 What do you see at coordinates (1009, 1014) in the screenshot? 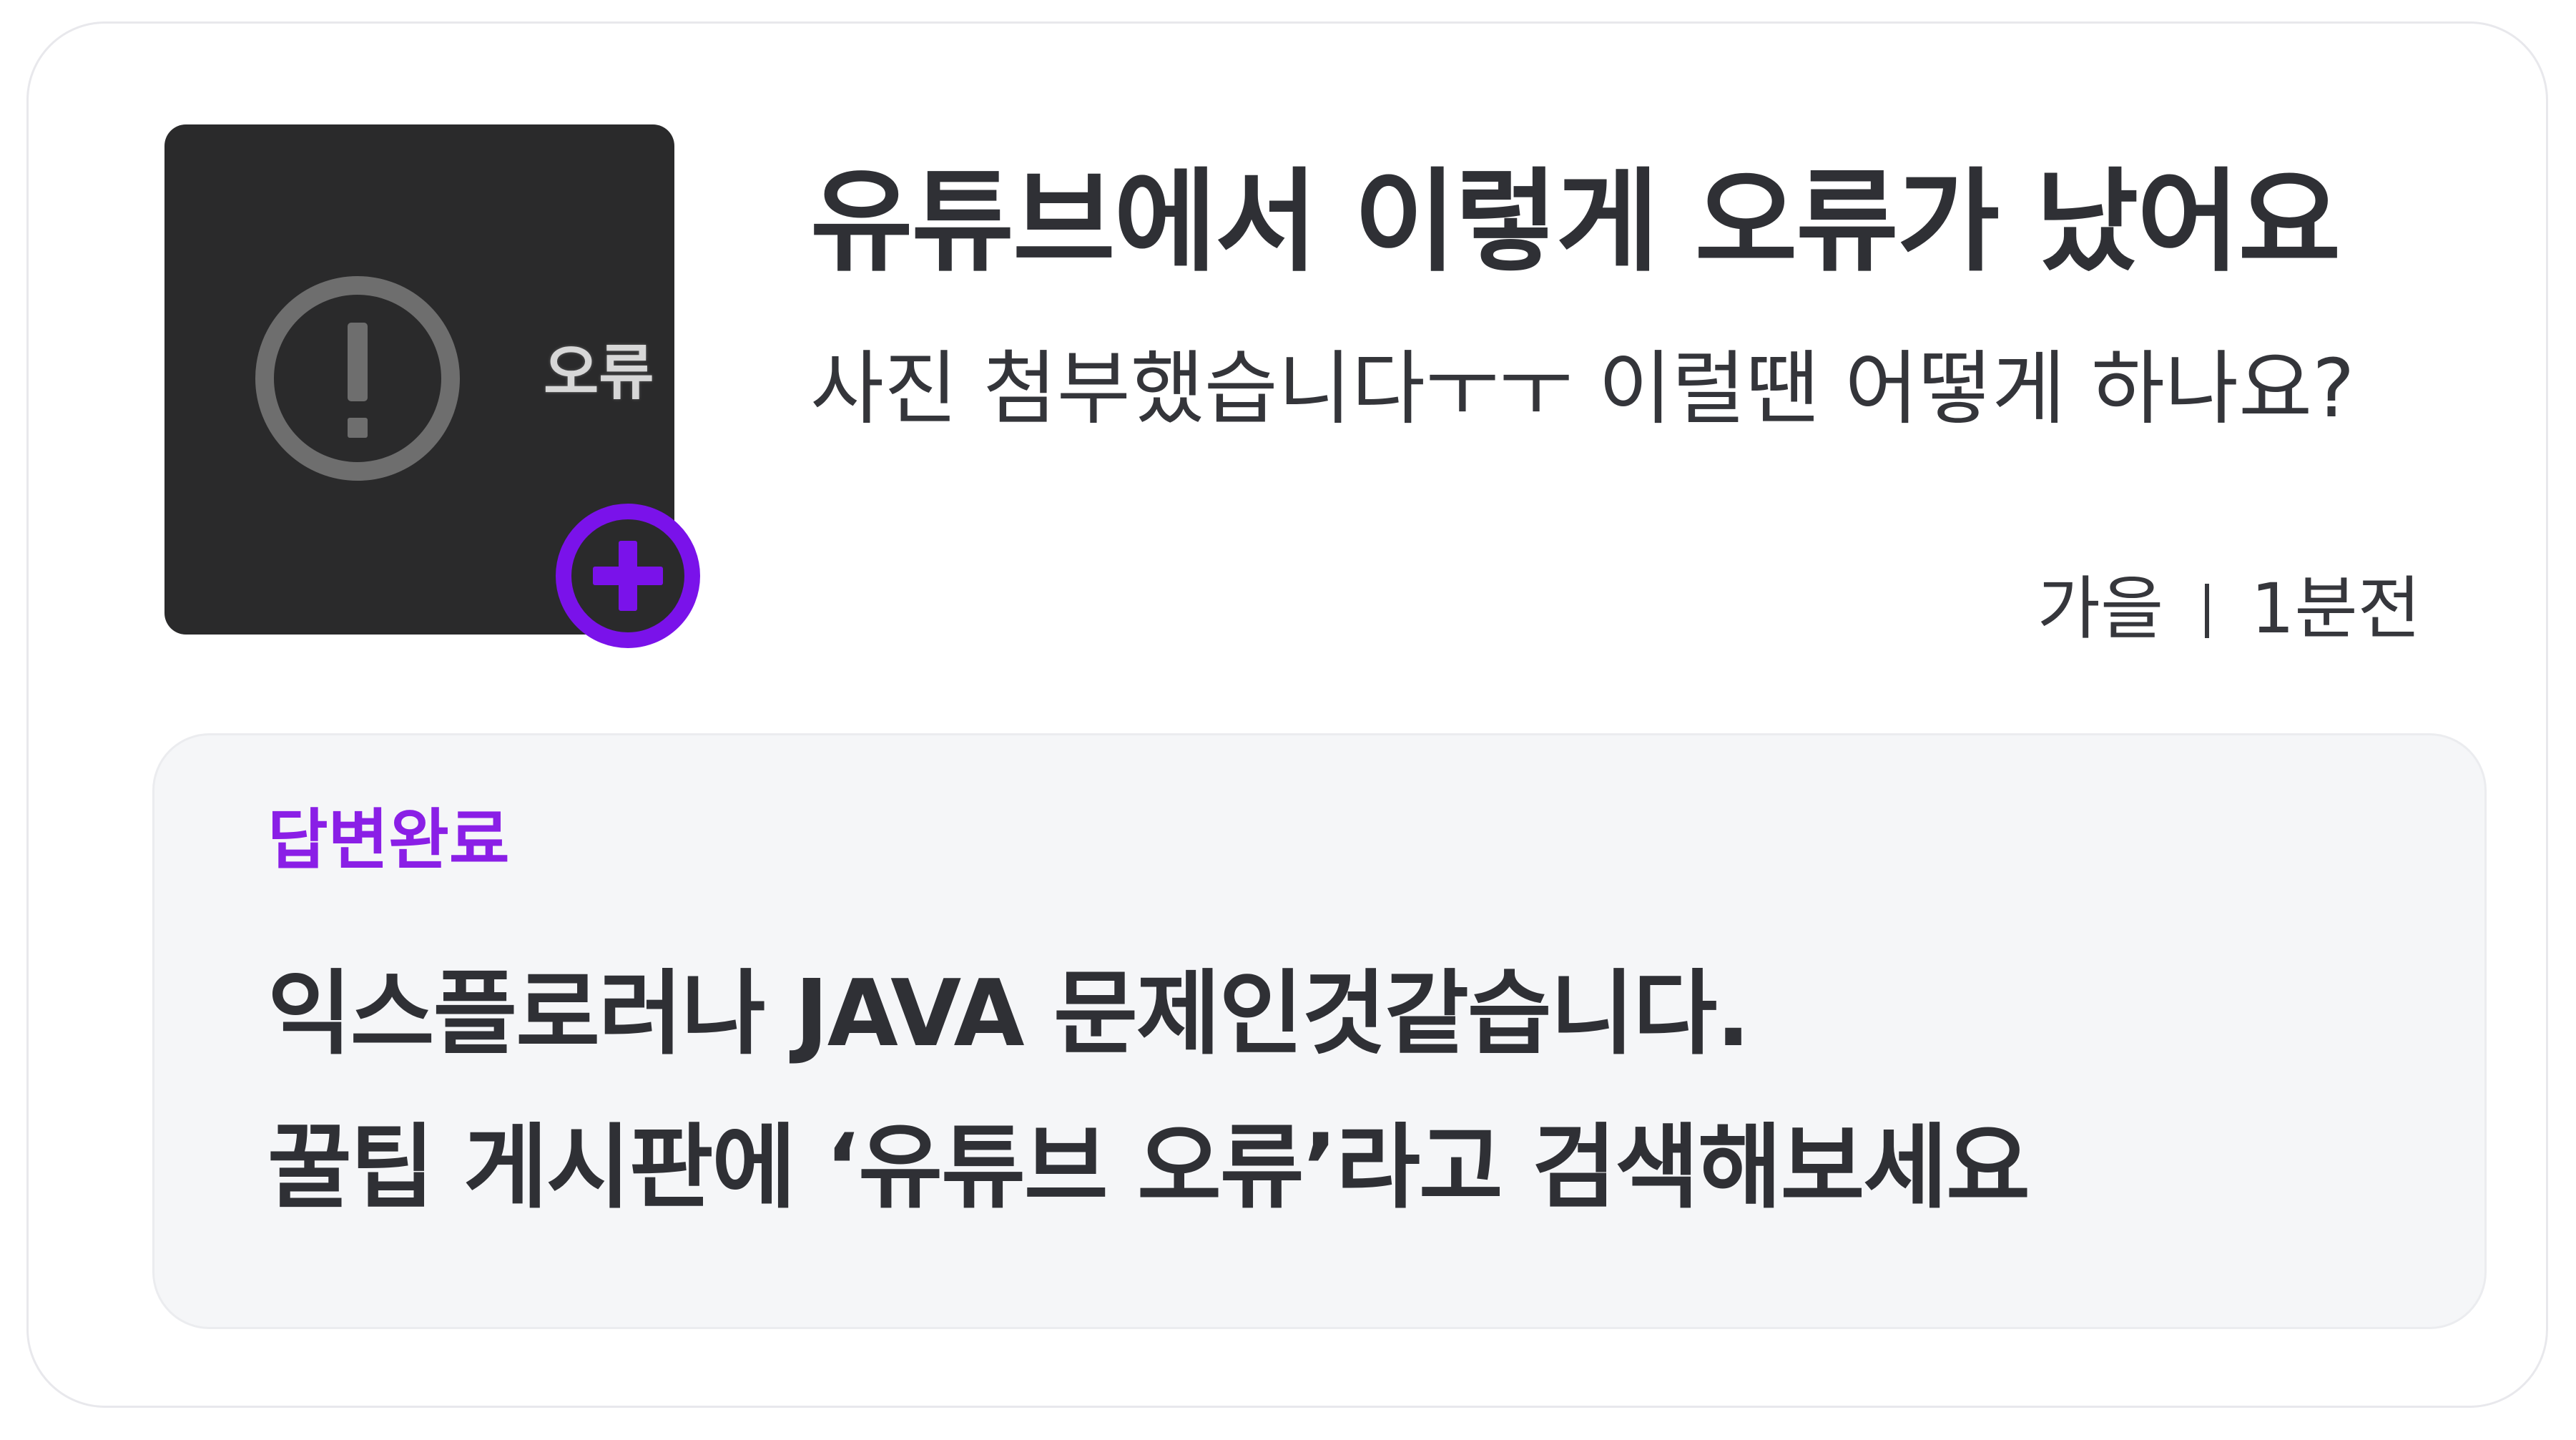
I see `answer-text-line: 익스플로러나 JAVA 문제인것같습니다.` at bounding box center [1009, 1014].